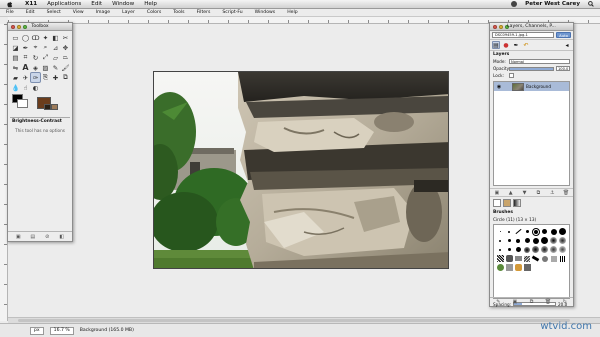  I want to click on image-select-combo: DSC09459-1.jpg-1, so click(523, 35).